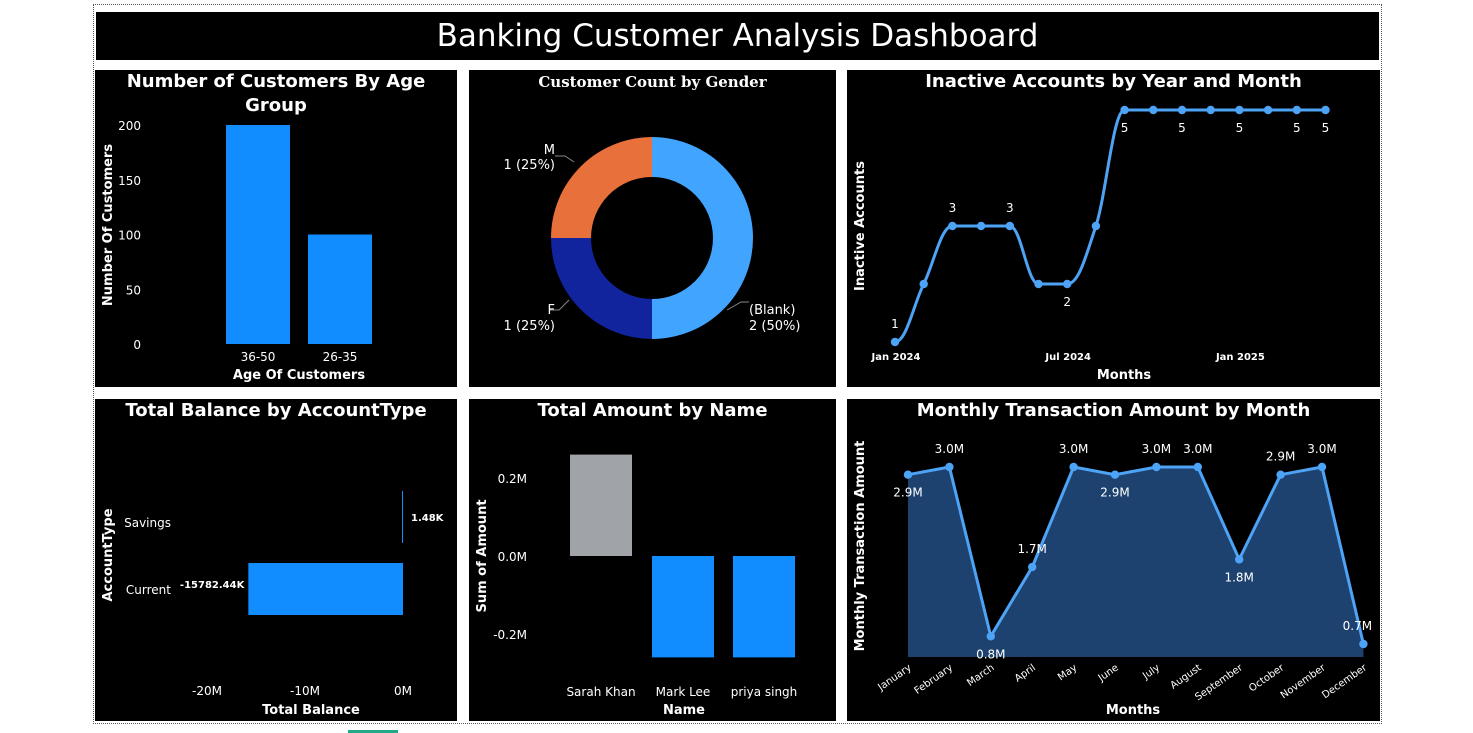 The width and height of the screenshot is (1473, 733). Describe the element at coordinates (137, 345) in the screenshot. I see `y-tick-label: 0` at that location.